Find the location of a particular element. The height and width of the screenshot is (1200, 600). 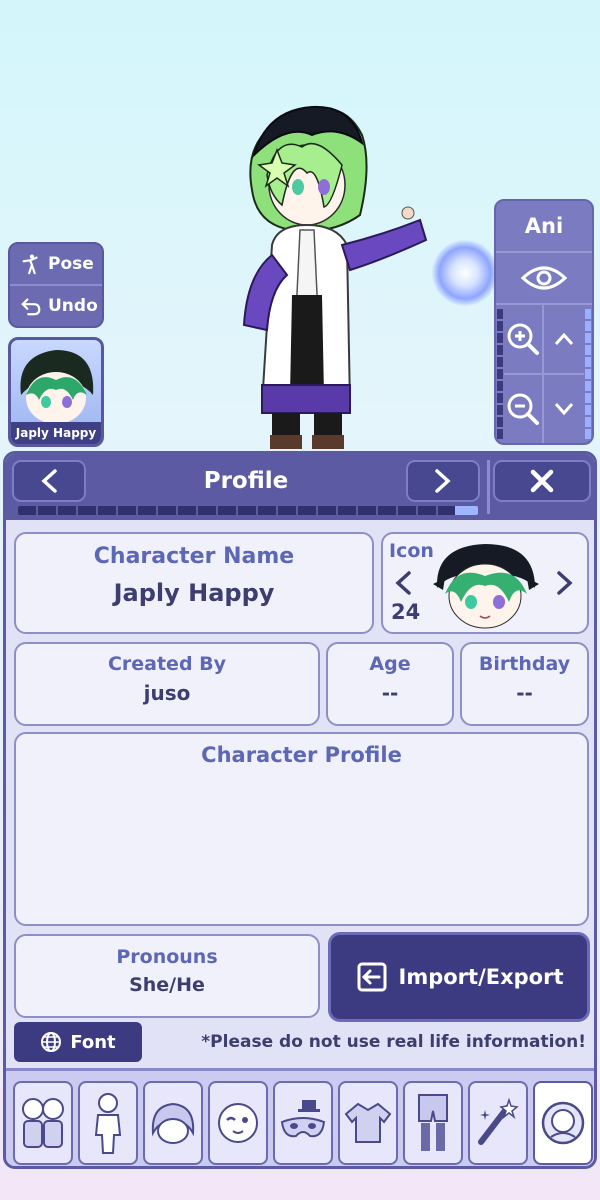

pan-up-button is located at coordinates (564, 340).